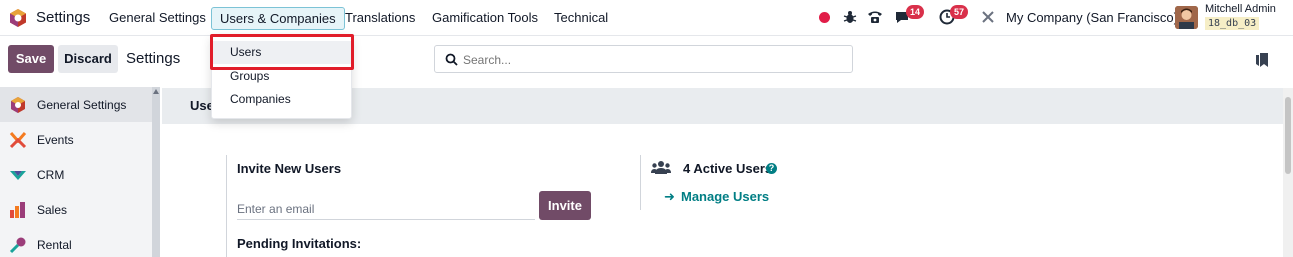 This screenshot has height=257, width=1293. I want to click on sidebar-item-label: Rental, so click(54, 244).